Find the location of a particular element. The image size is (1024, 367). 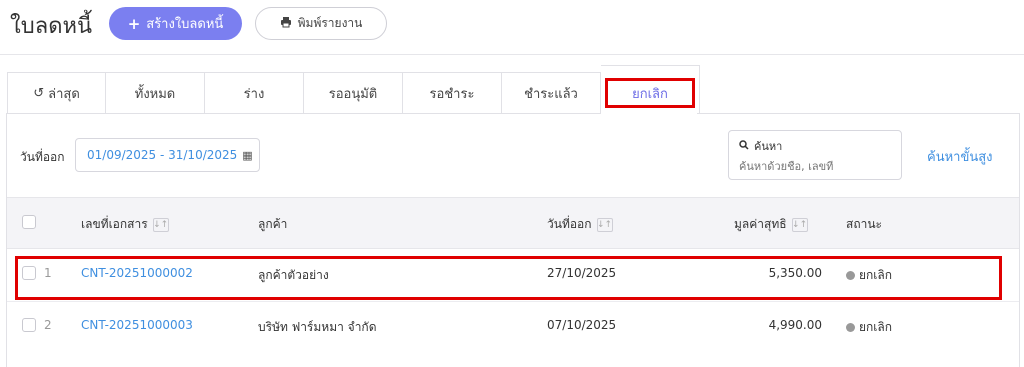

tab-latest: ↺ ล่าสุด is located at coordinates (56, 93).